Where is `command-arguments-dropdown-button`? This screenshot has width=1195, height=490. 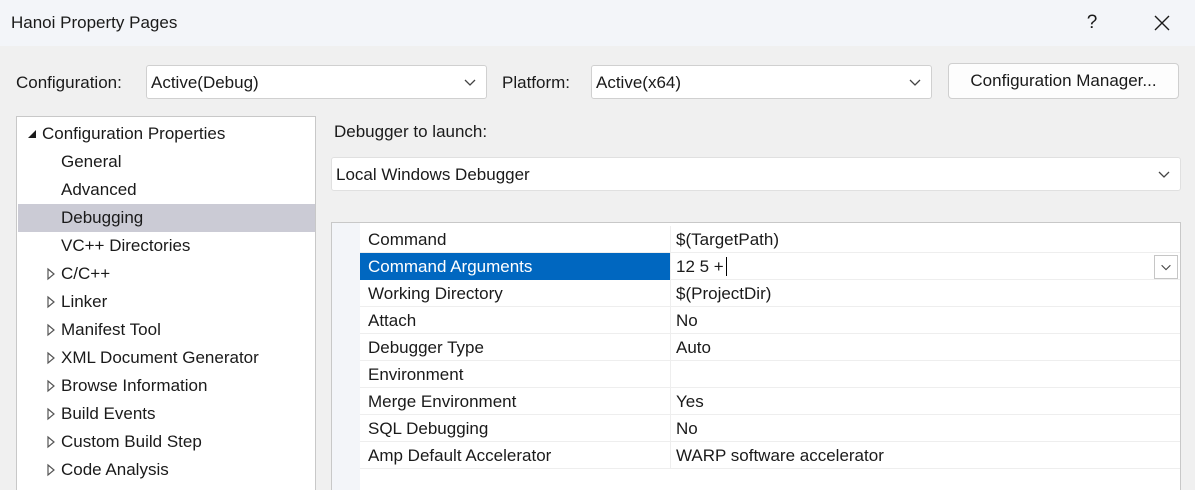
command-arguments-dropdown-button is located at coordinates (1166, 267).